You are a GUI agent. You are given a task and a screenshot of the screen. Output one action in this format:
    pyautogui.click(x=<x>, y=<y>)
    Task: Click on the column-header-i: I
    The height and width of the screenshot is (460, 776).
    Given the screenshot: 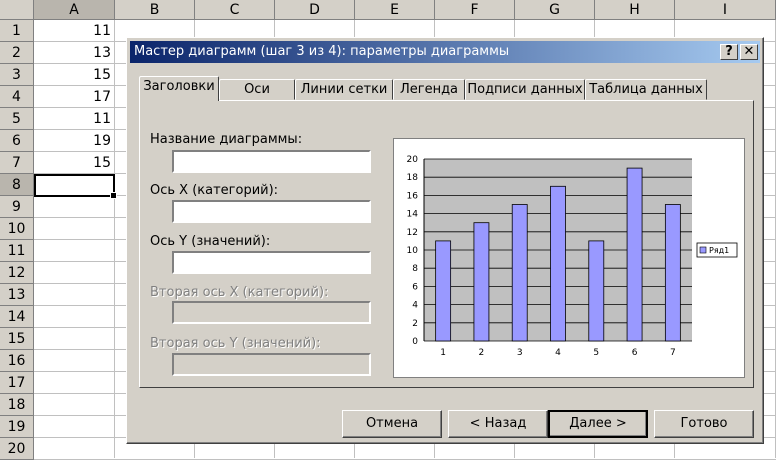 What is the action you would take?
    pyautogui.click(x=725, y=10)
    